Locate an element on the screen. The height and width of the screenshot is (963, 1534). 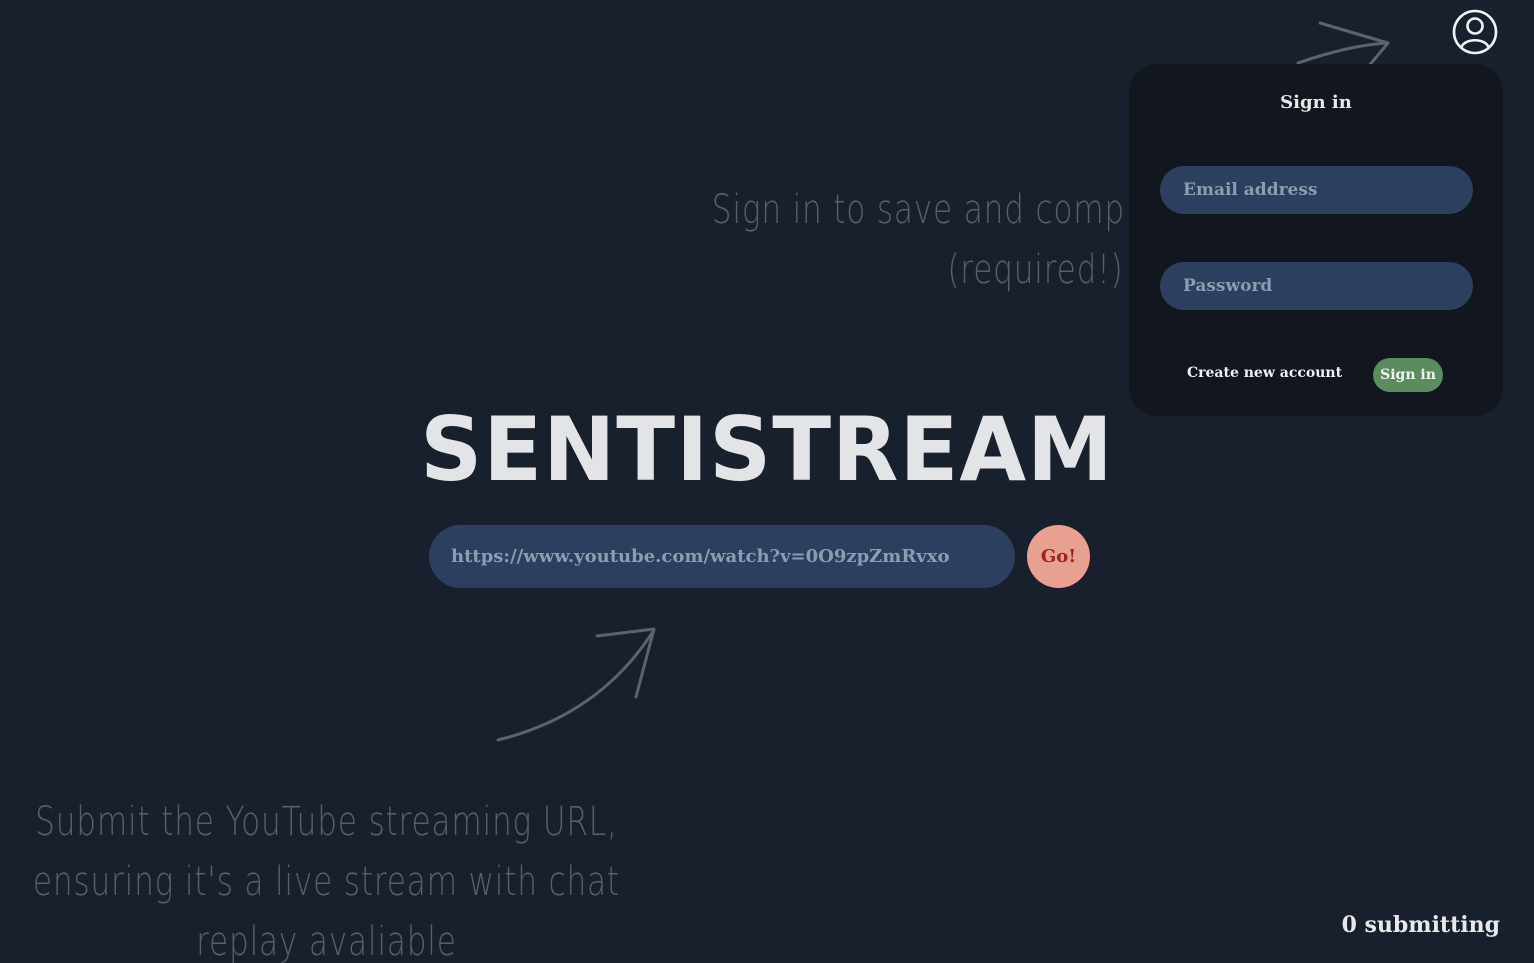
signin-panel: Sign in Create new account Sign in is located at coordinates (1316, 240).